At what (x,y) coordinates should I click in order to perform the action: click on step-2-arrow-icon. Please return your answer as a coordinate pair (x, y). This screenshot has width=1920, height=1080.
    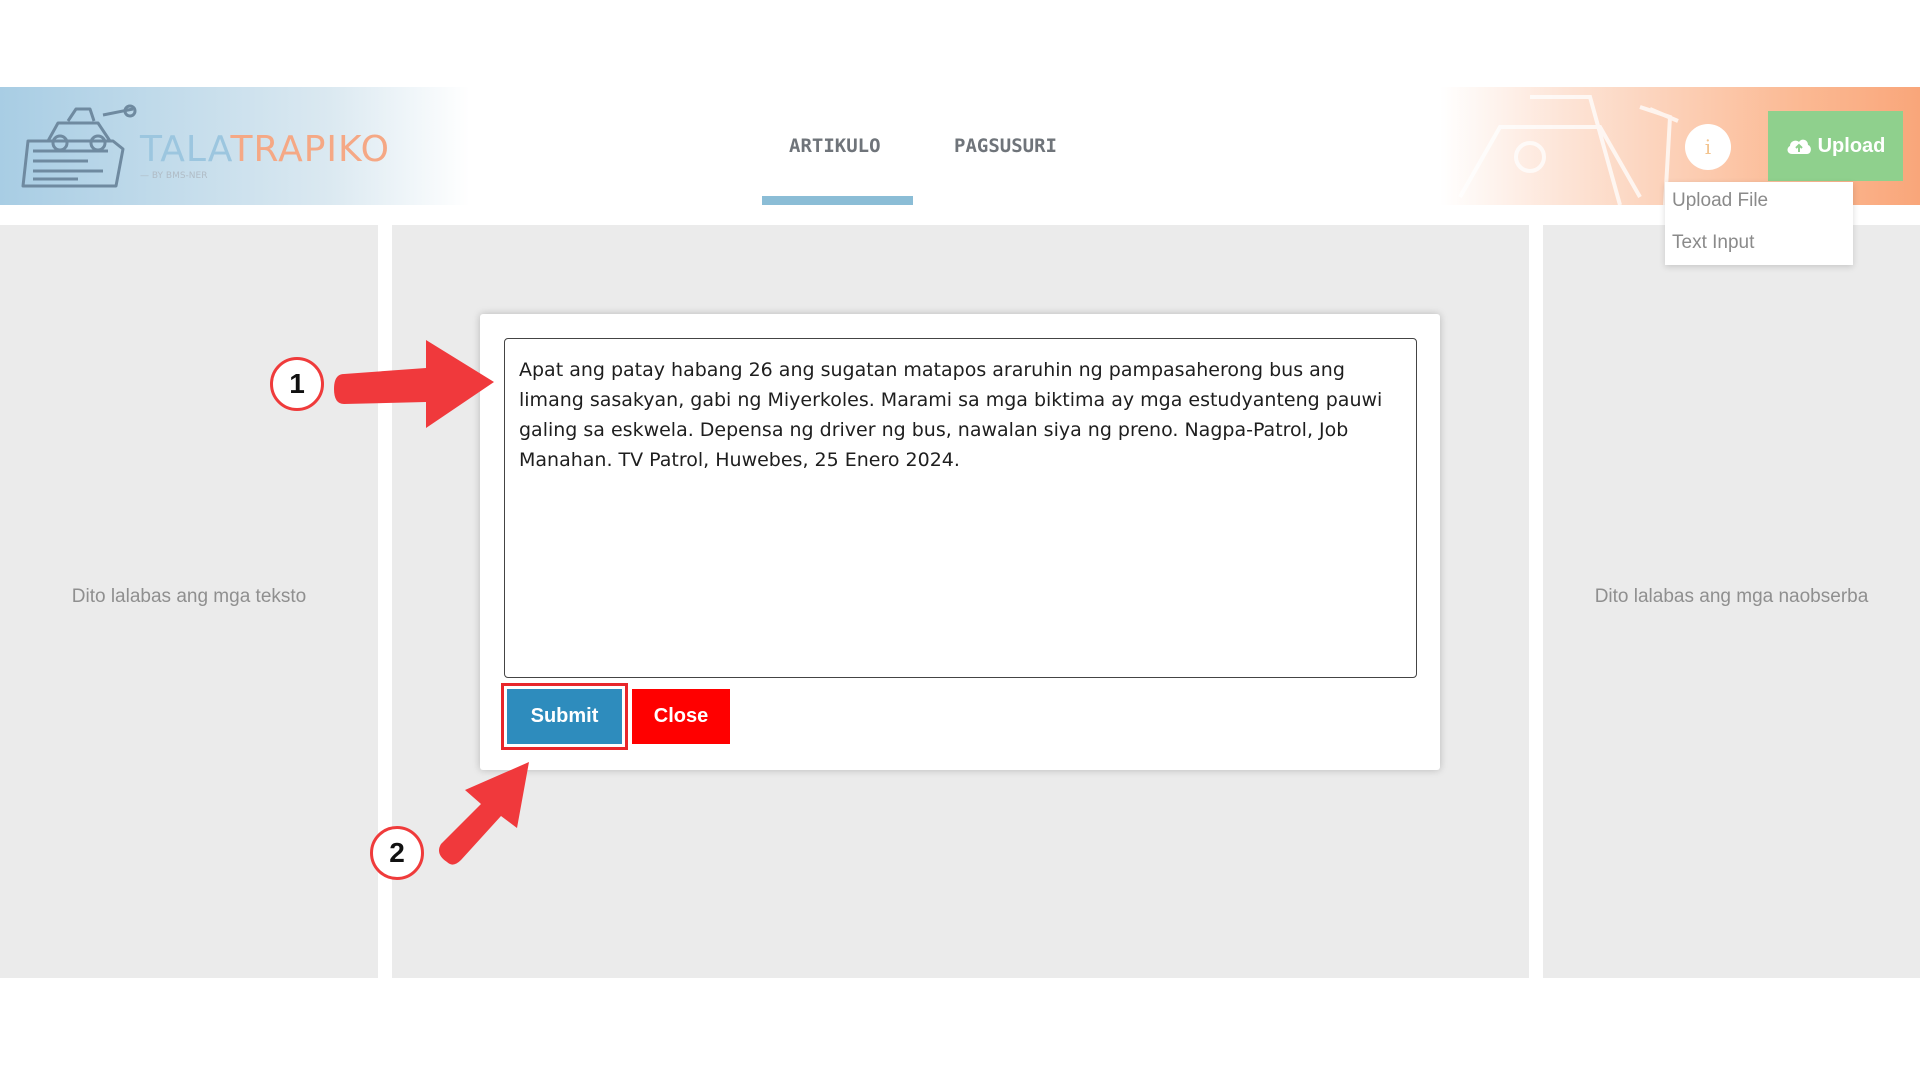
    Looking at the image, I should click on (484, 813).